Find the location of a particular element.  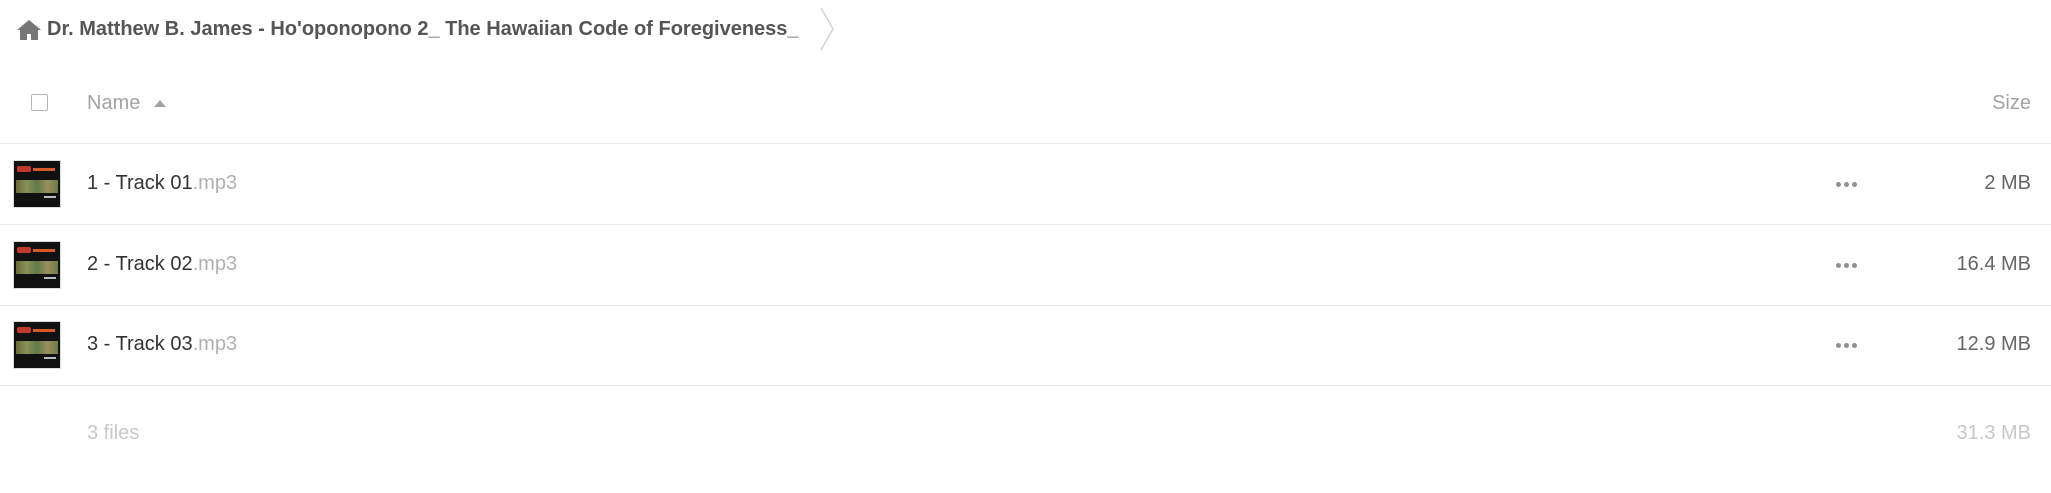

sort-ascending-icon is located at coordinates (160, 103).